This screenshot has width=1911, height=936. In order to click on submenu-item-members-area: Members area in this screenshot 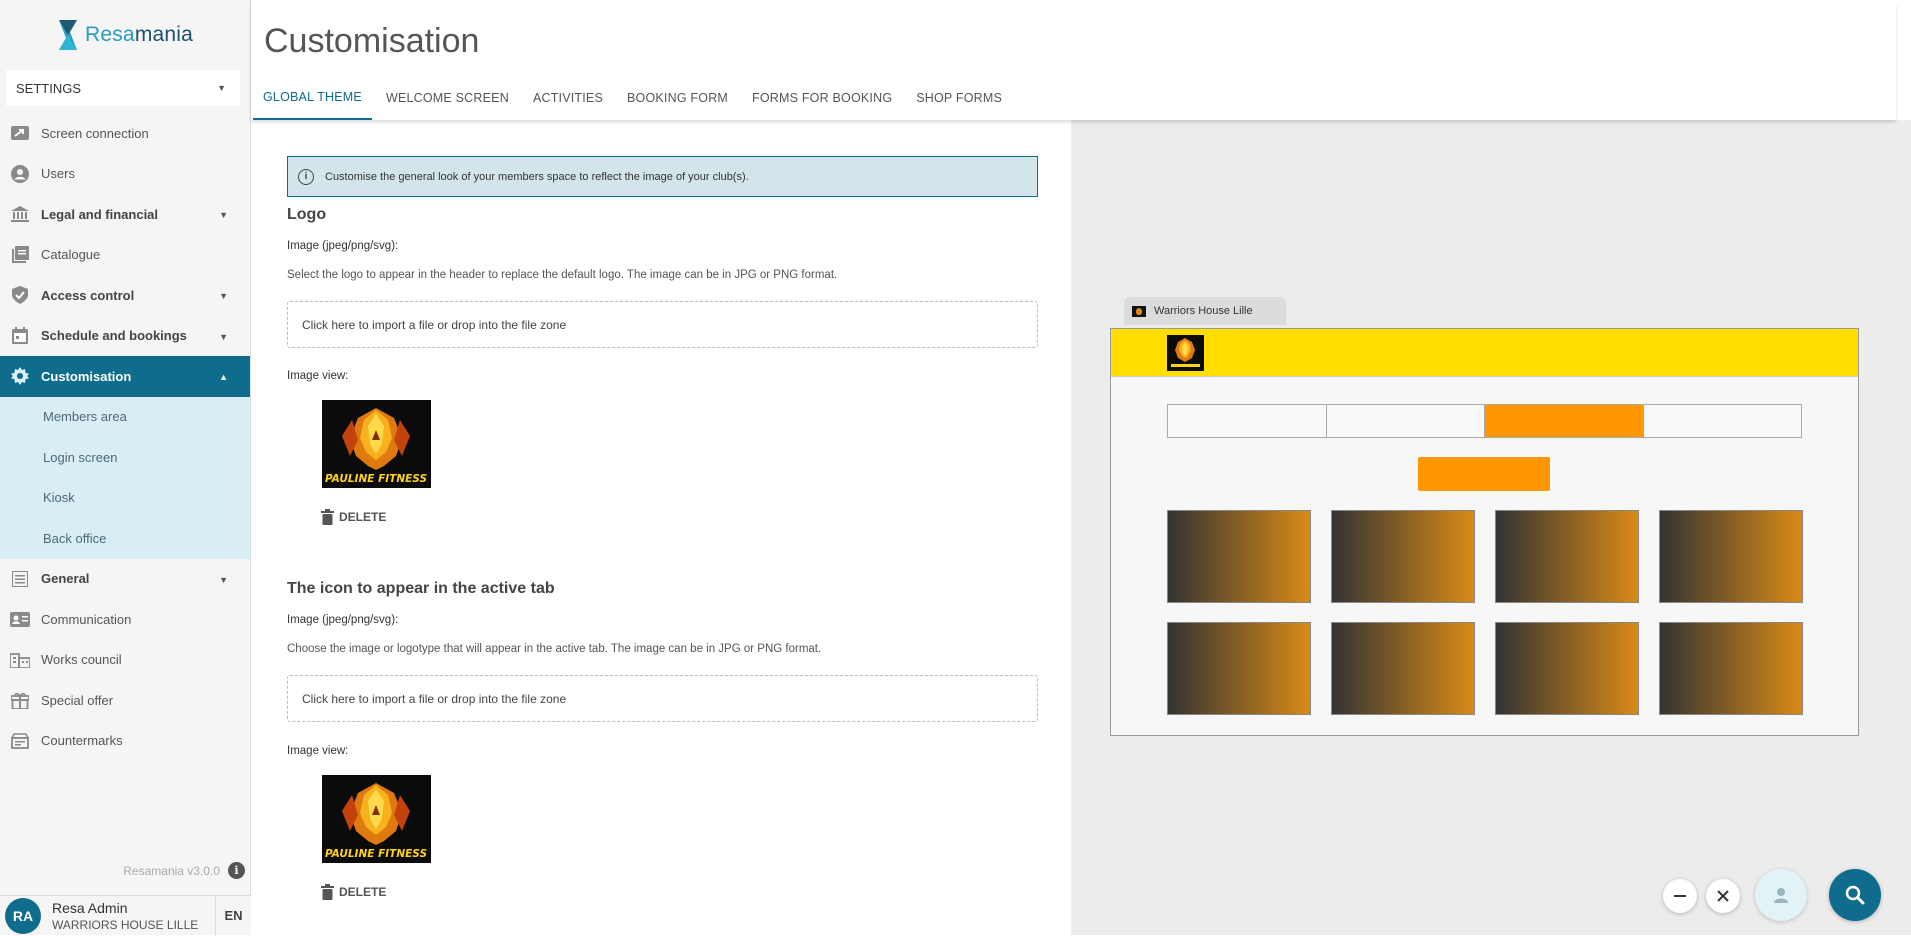, I will do `click(125, 417)`.